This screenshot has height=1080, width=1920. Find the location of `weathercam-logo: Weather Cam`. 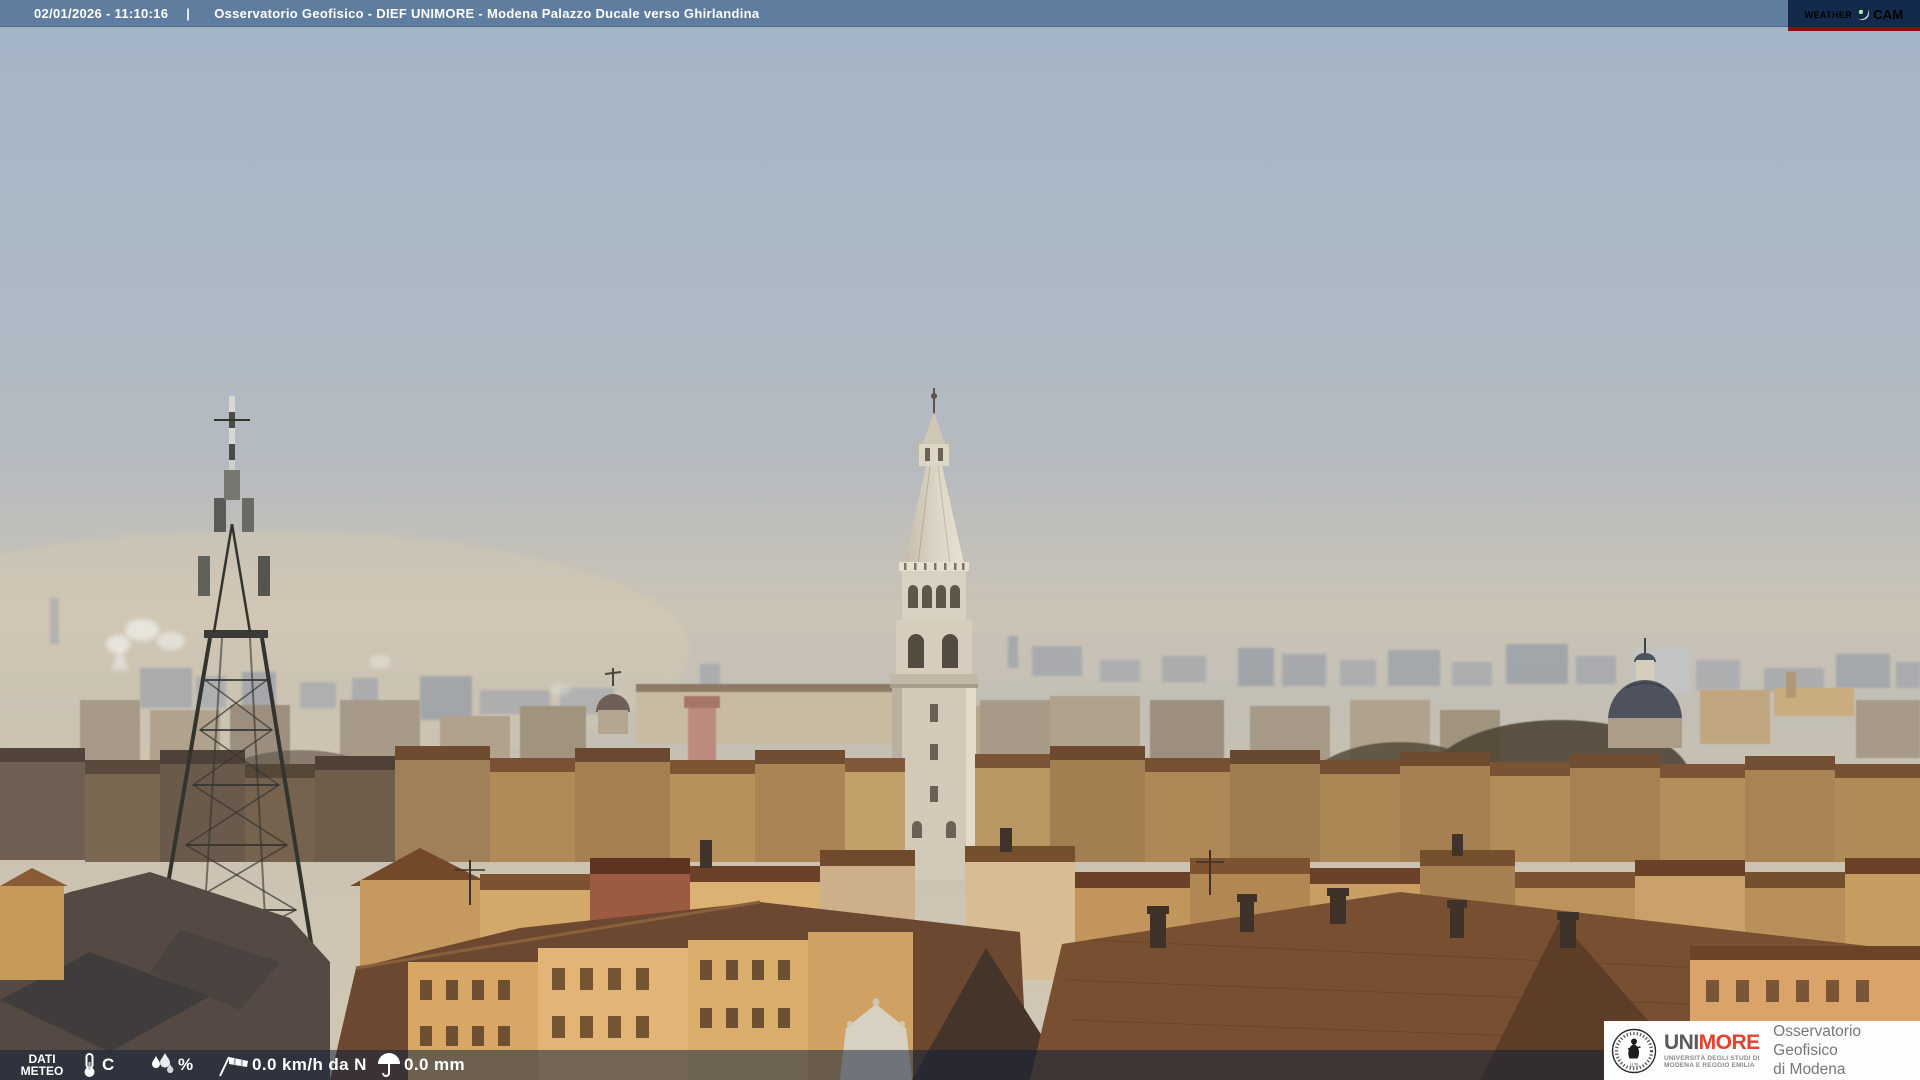

weathercam-logo: Weather Cam is located at coordinates (1854, 15).